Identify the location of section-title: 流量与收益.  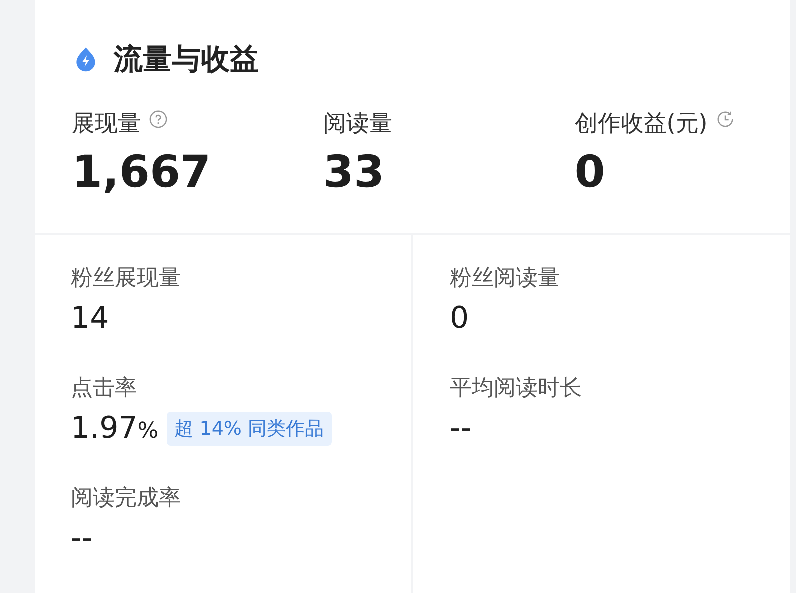
(186, 59).